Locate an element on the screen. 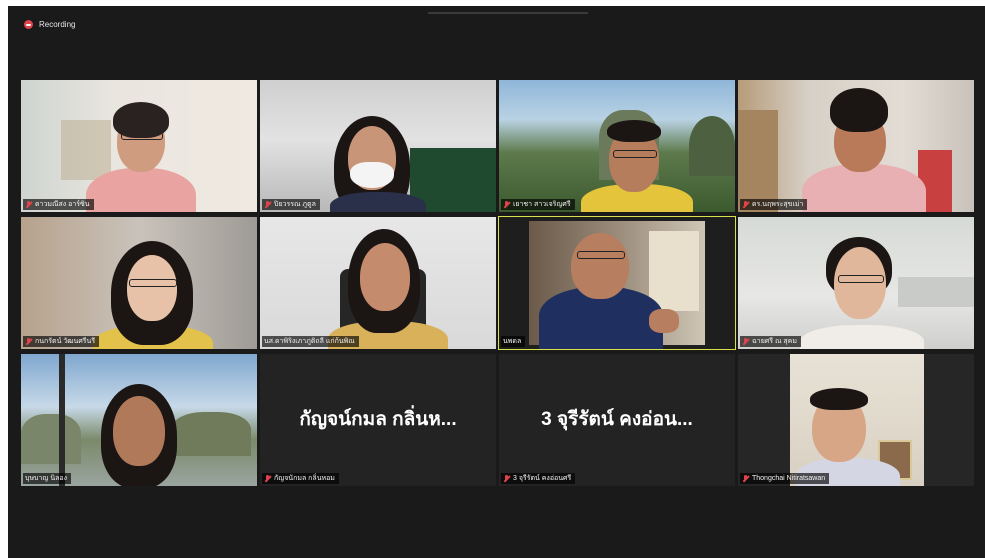 This screenshot has width=985, height=558. participant-name-tag: กัญจนักมล กลิ่นหอม is located at coordinates (300, 478).